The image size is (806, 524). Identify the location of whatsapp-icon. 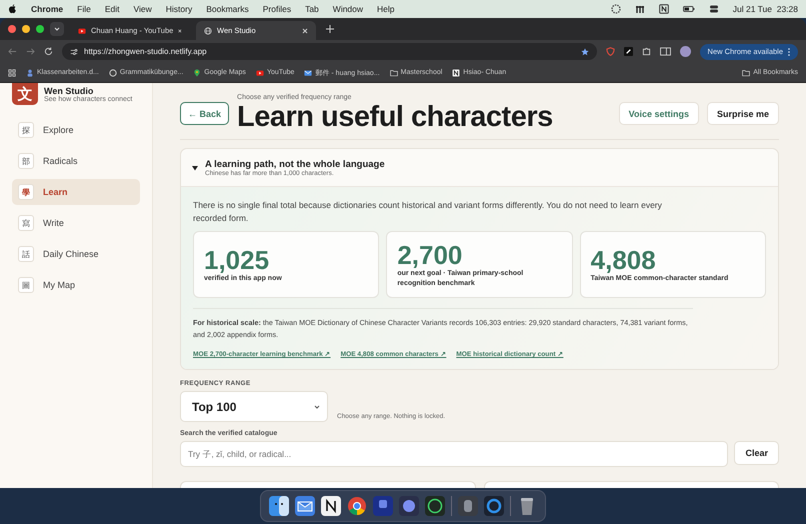
(435, 506).